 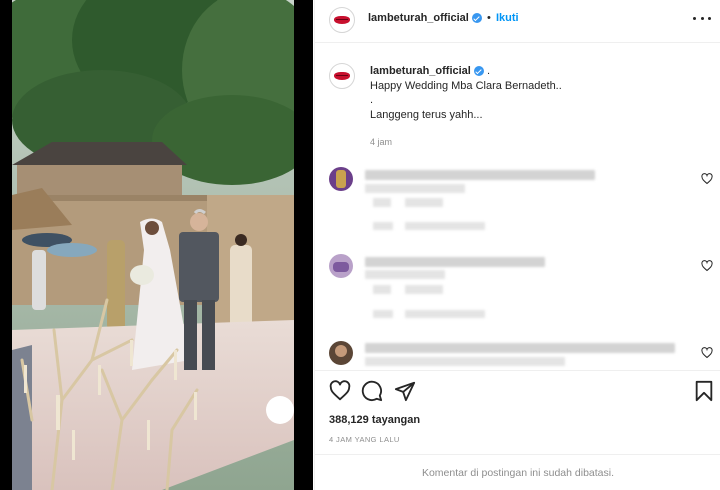 I want to click on caption-username: lambeturah_official, so click(x=420, y=71).